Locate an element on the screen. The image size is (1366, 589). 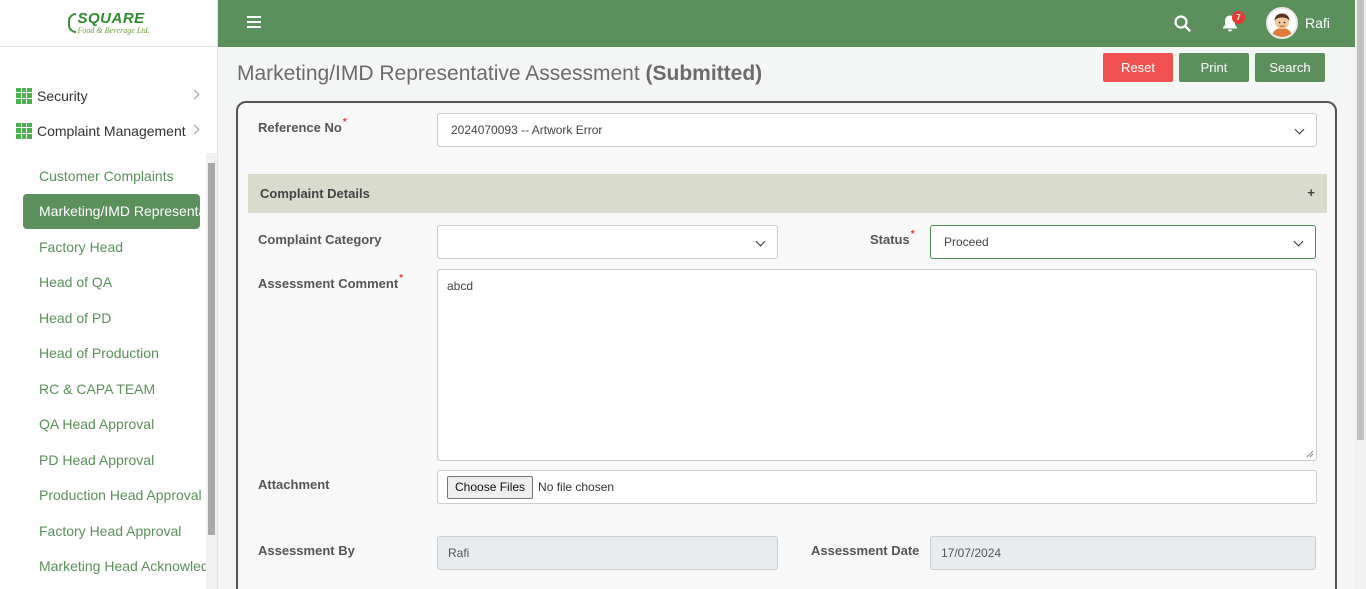
sidebar-scrollbar is located at coordinates (211, 371).